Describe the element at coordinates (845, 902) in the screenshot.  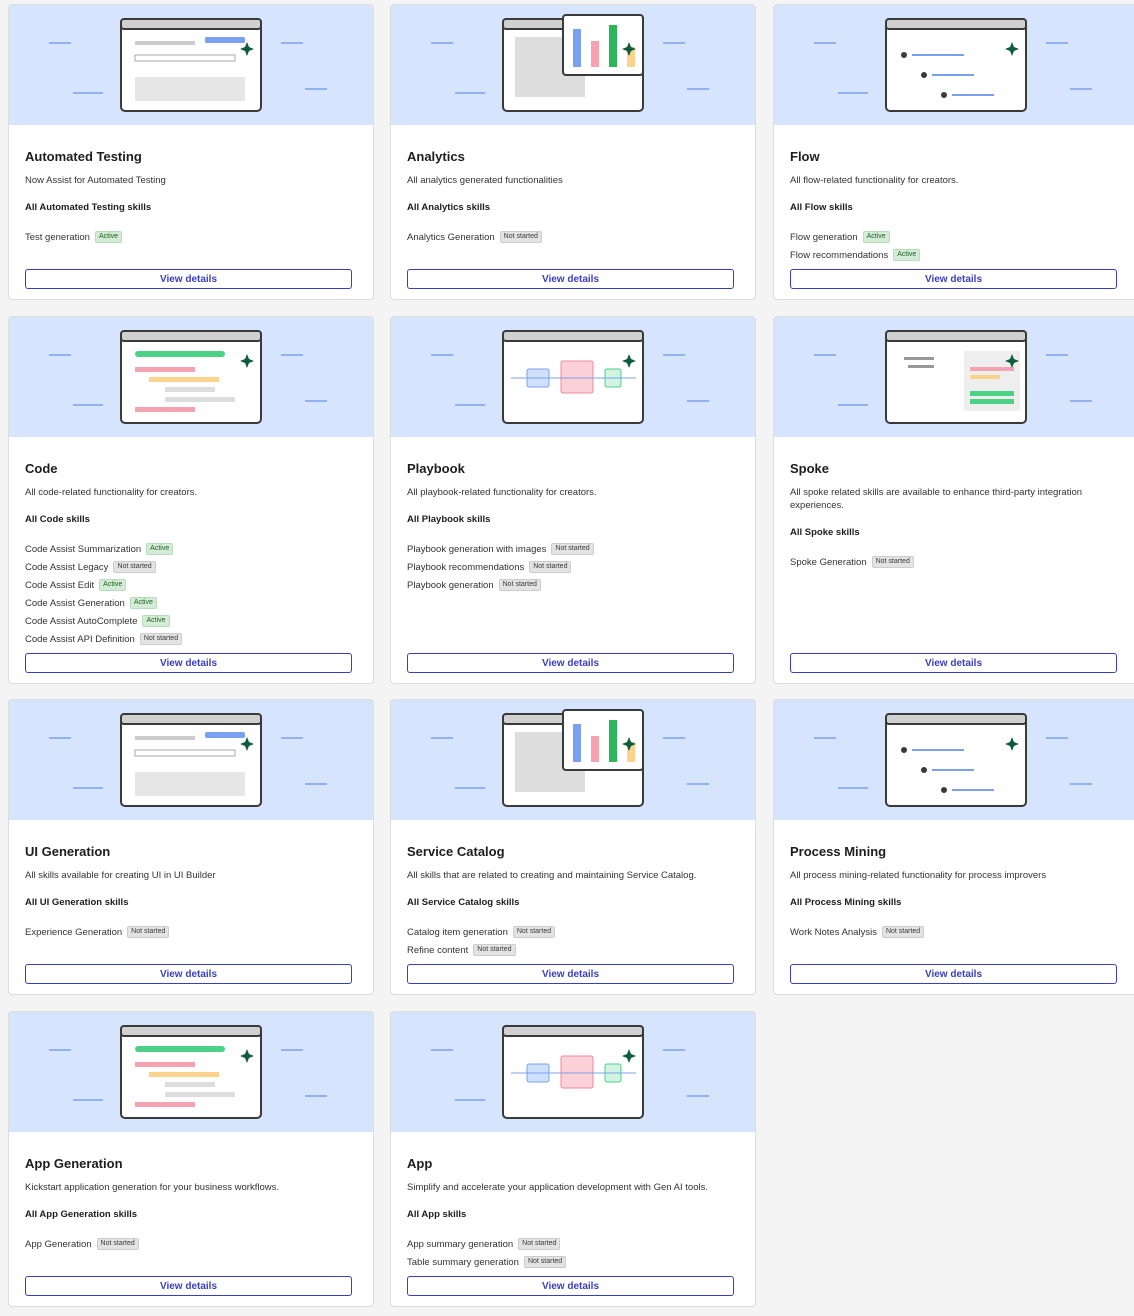
I see `all-skills-link: All Process Mining skills` at that location.